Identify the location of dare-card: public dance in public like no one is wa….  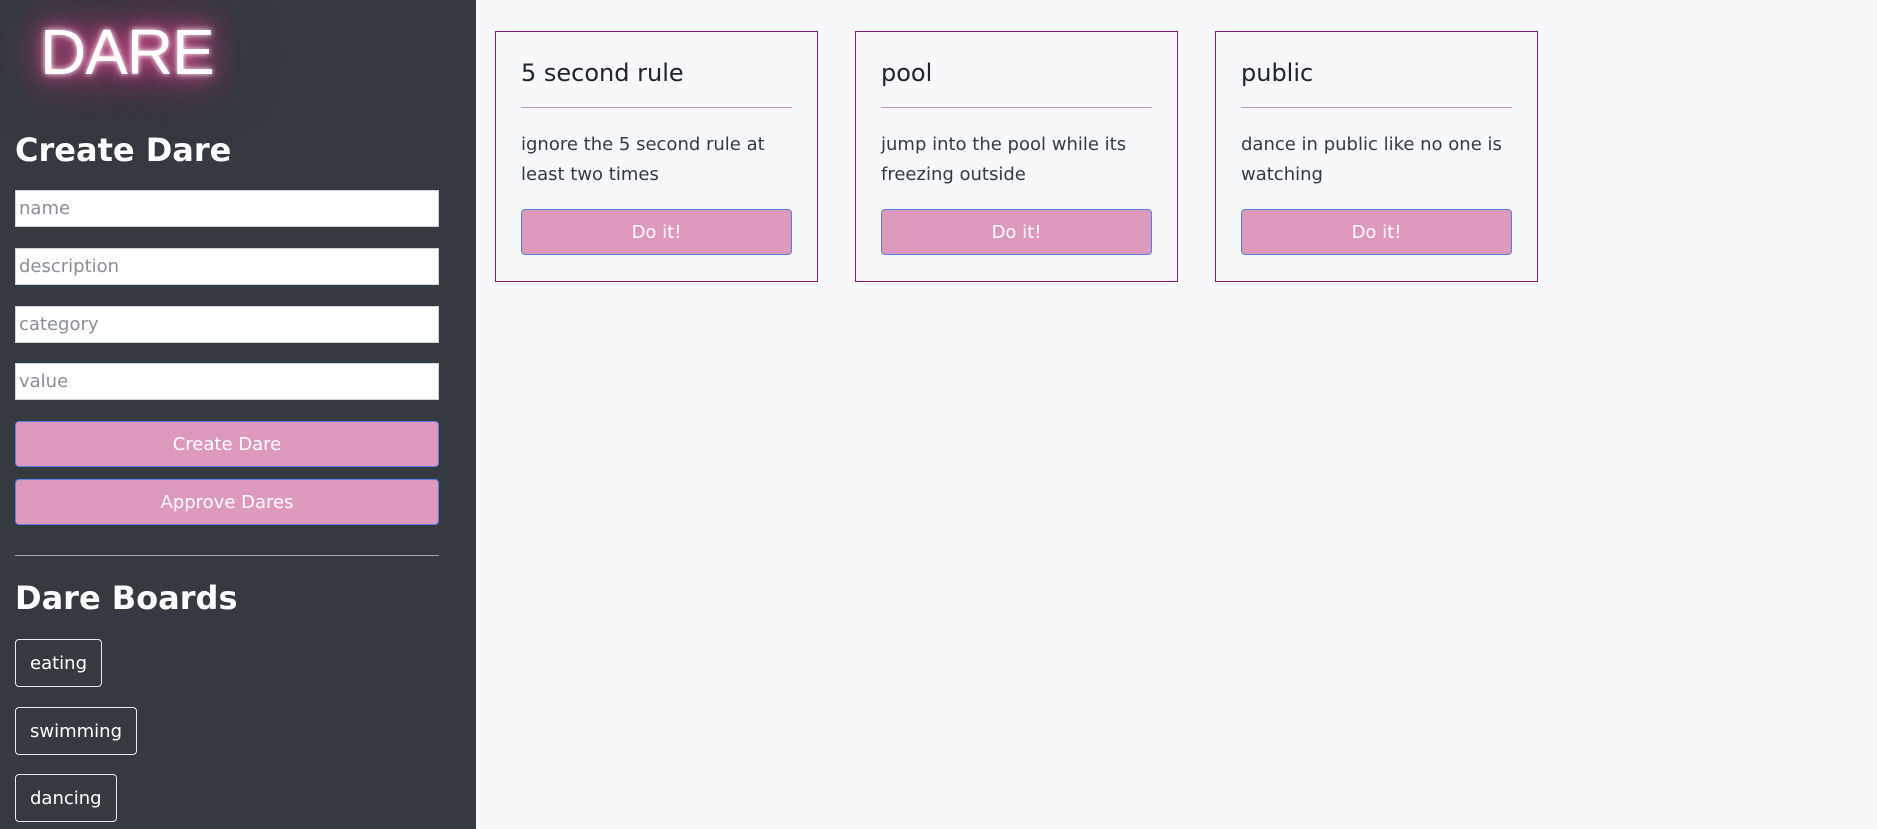
(1376, 156).